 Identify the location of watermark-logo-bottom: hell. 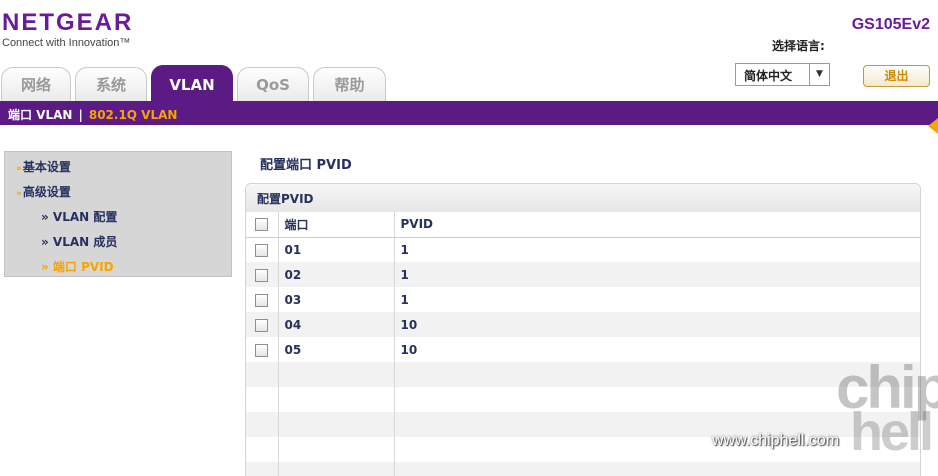
(892, 432).